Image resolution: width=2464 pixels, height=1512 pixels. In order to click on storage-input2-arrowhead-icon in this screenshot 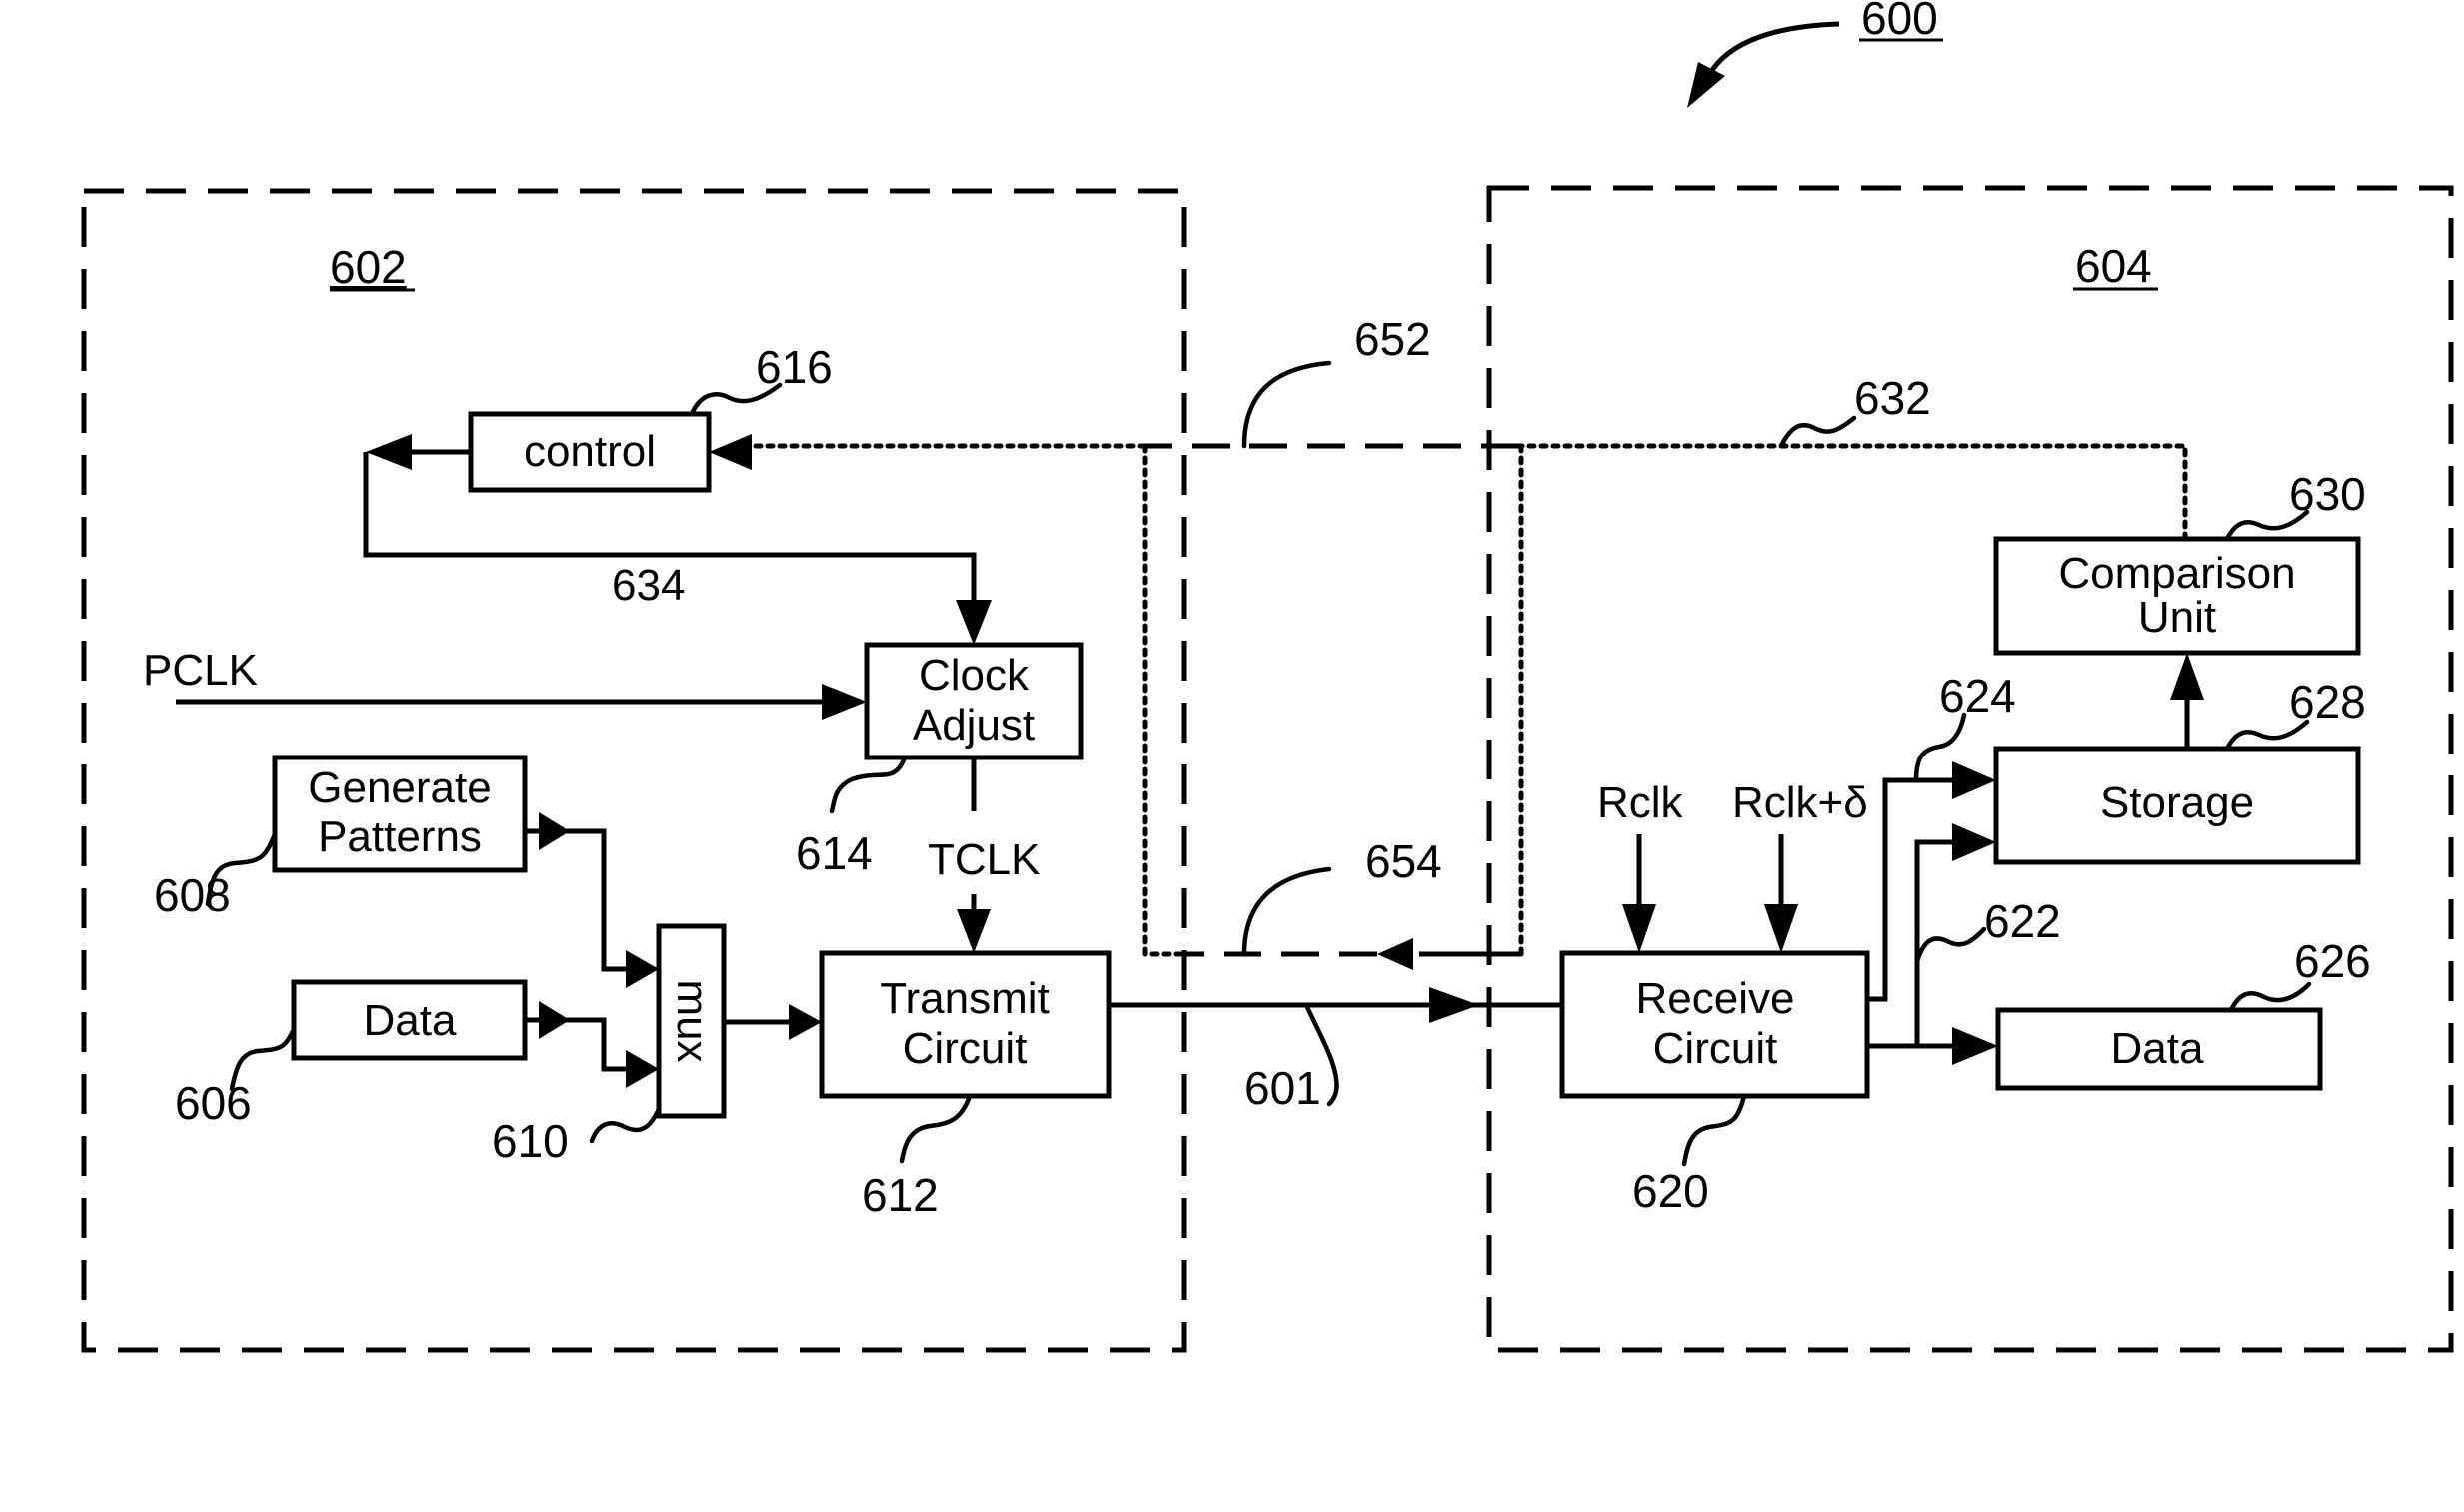, I will do `click(1974, 842)`.